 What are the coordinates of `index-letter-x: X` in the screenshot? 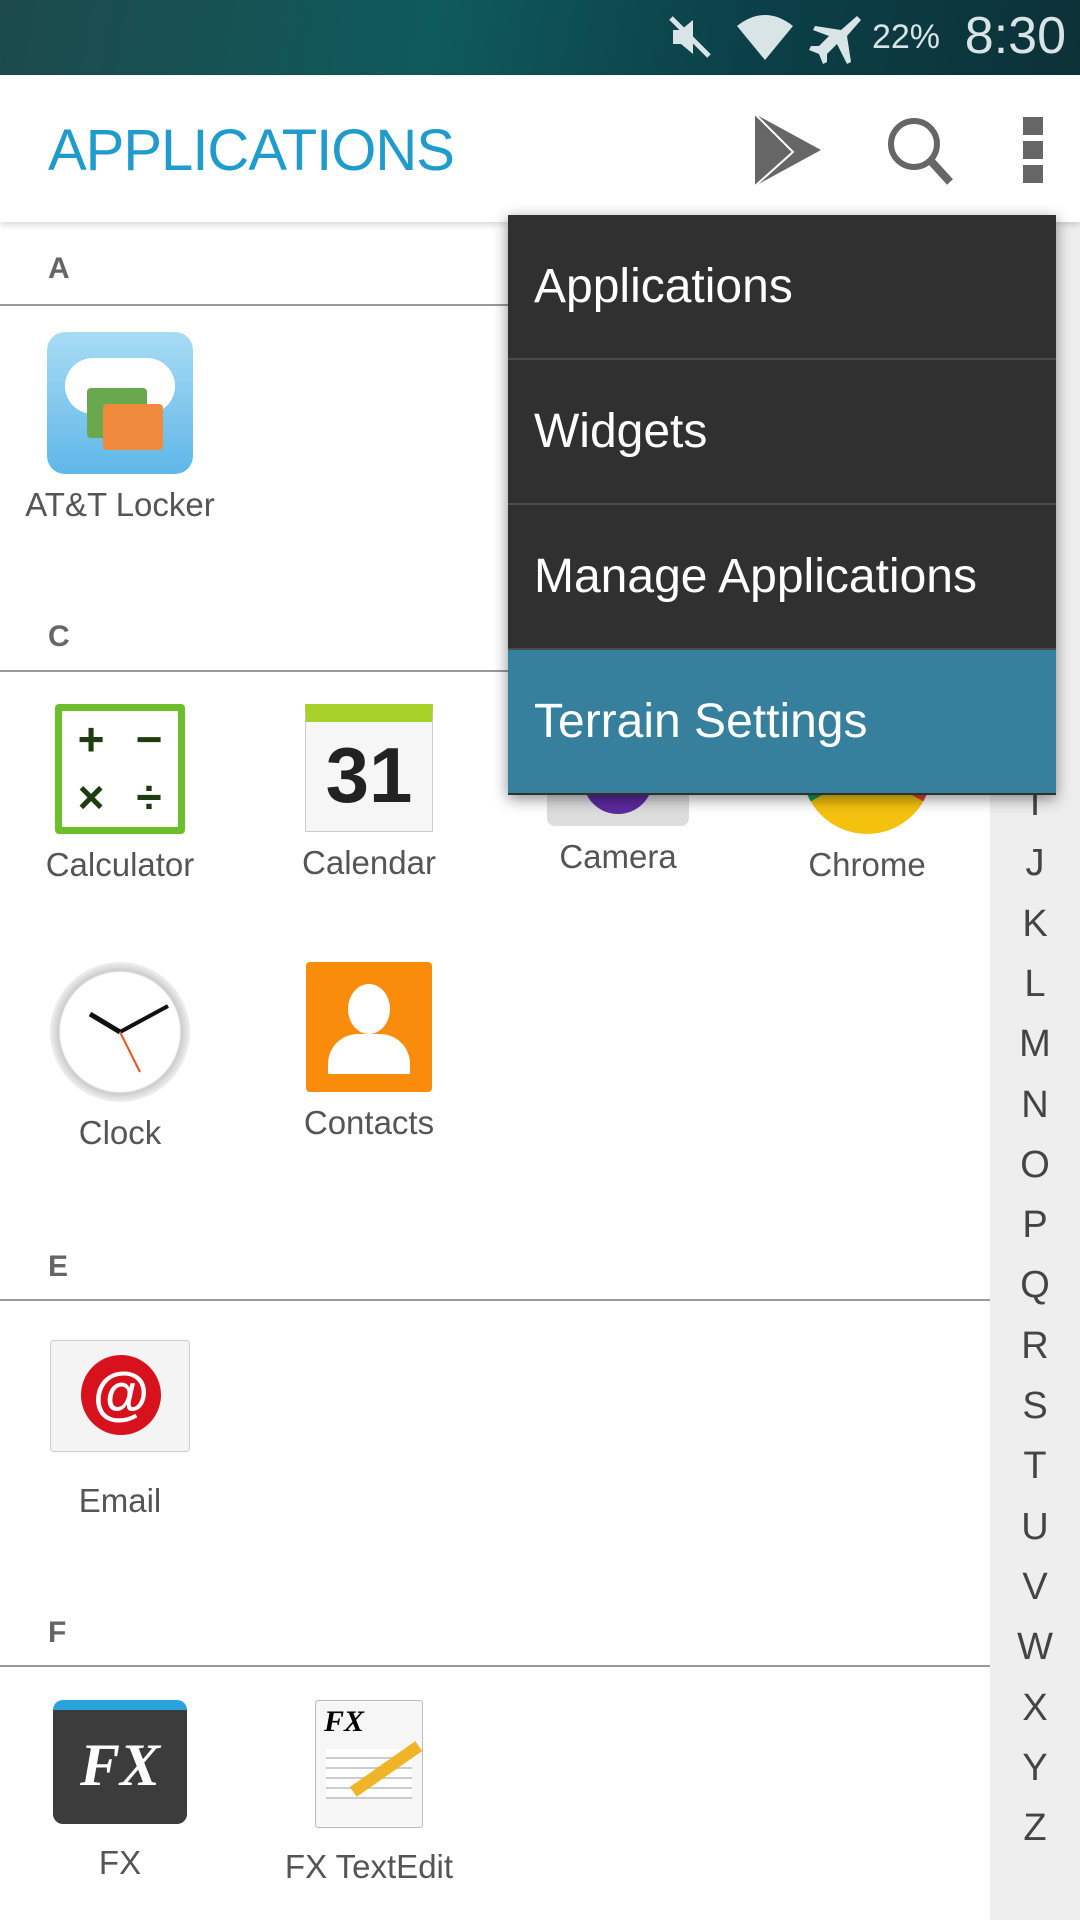 It's located at (1035, 1708).